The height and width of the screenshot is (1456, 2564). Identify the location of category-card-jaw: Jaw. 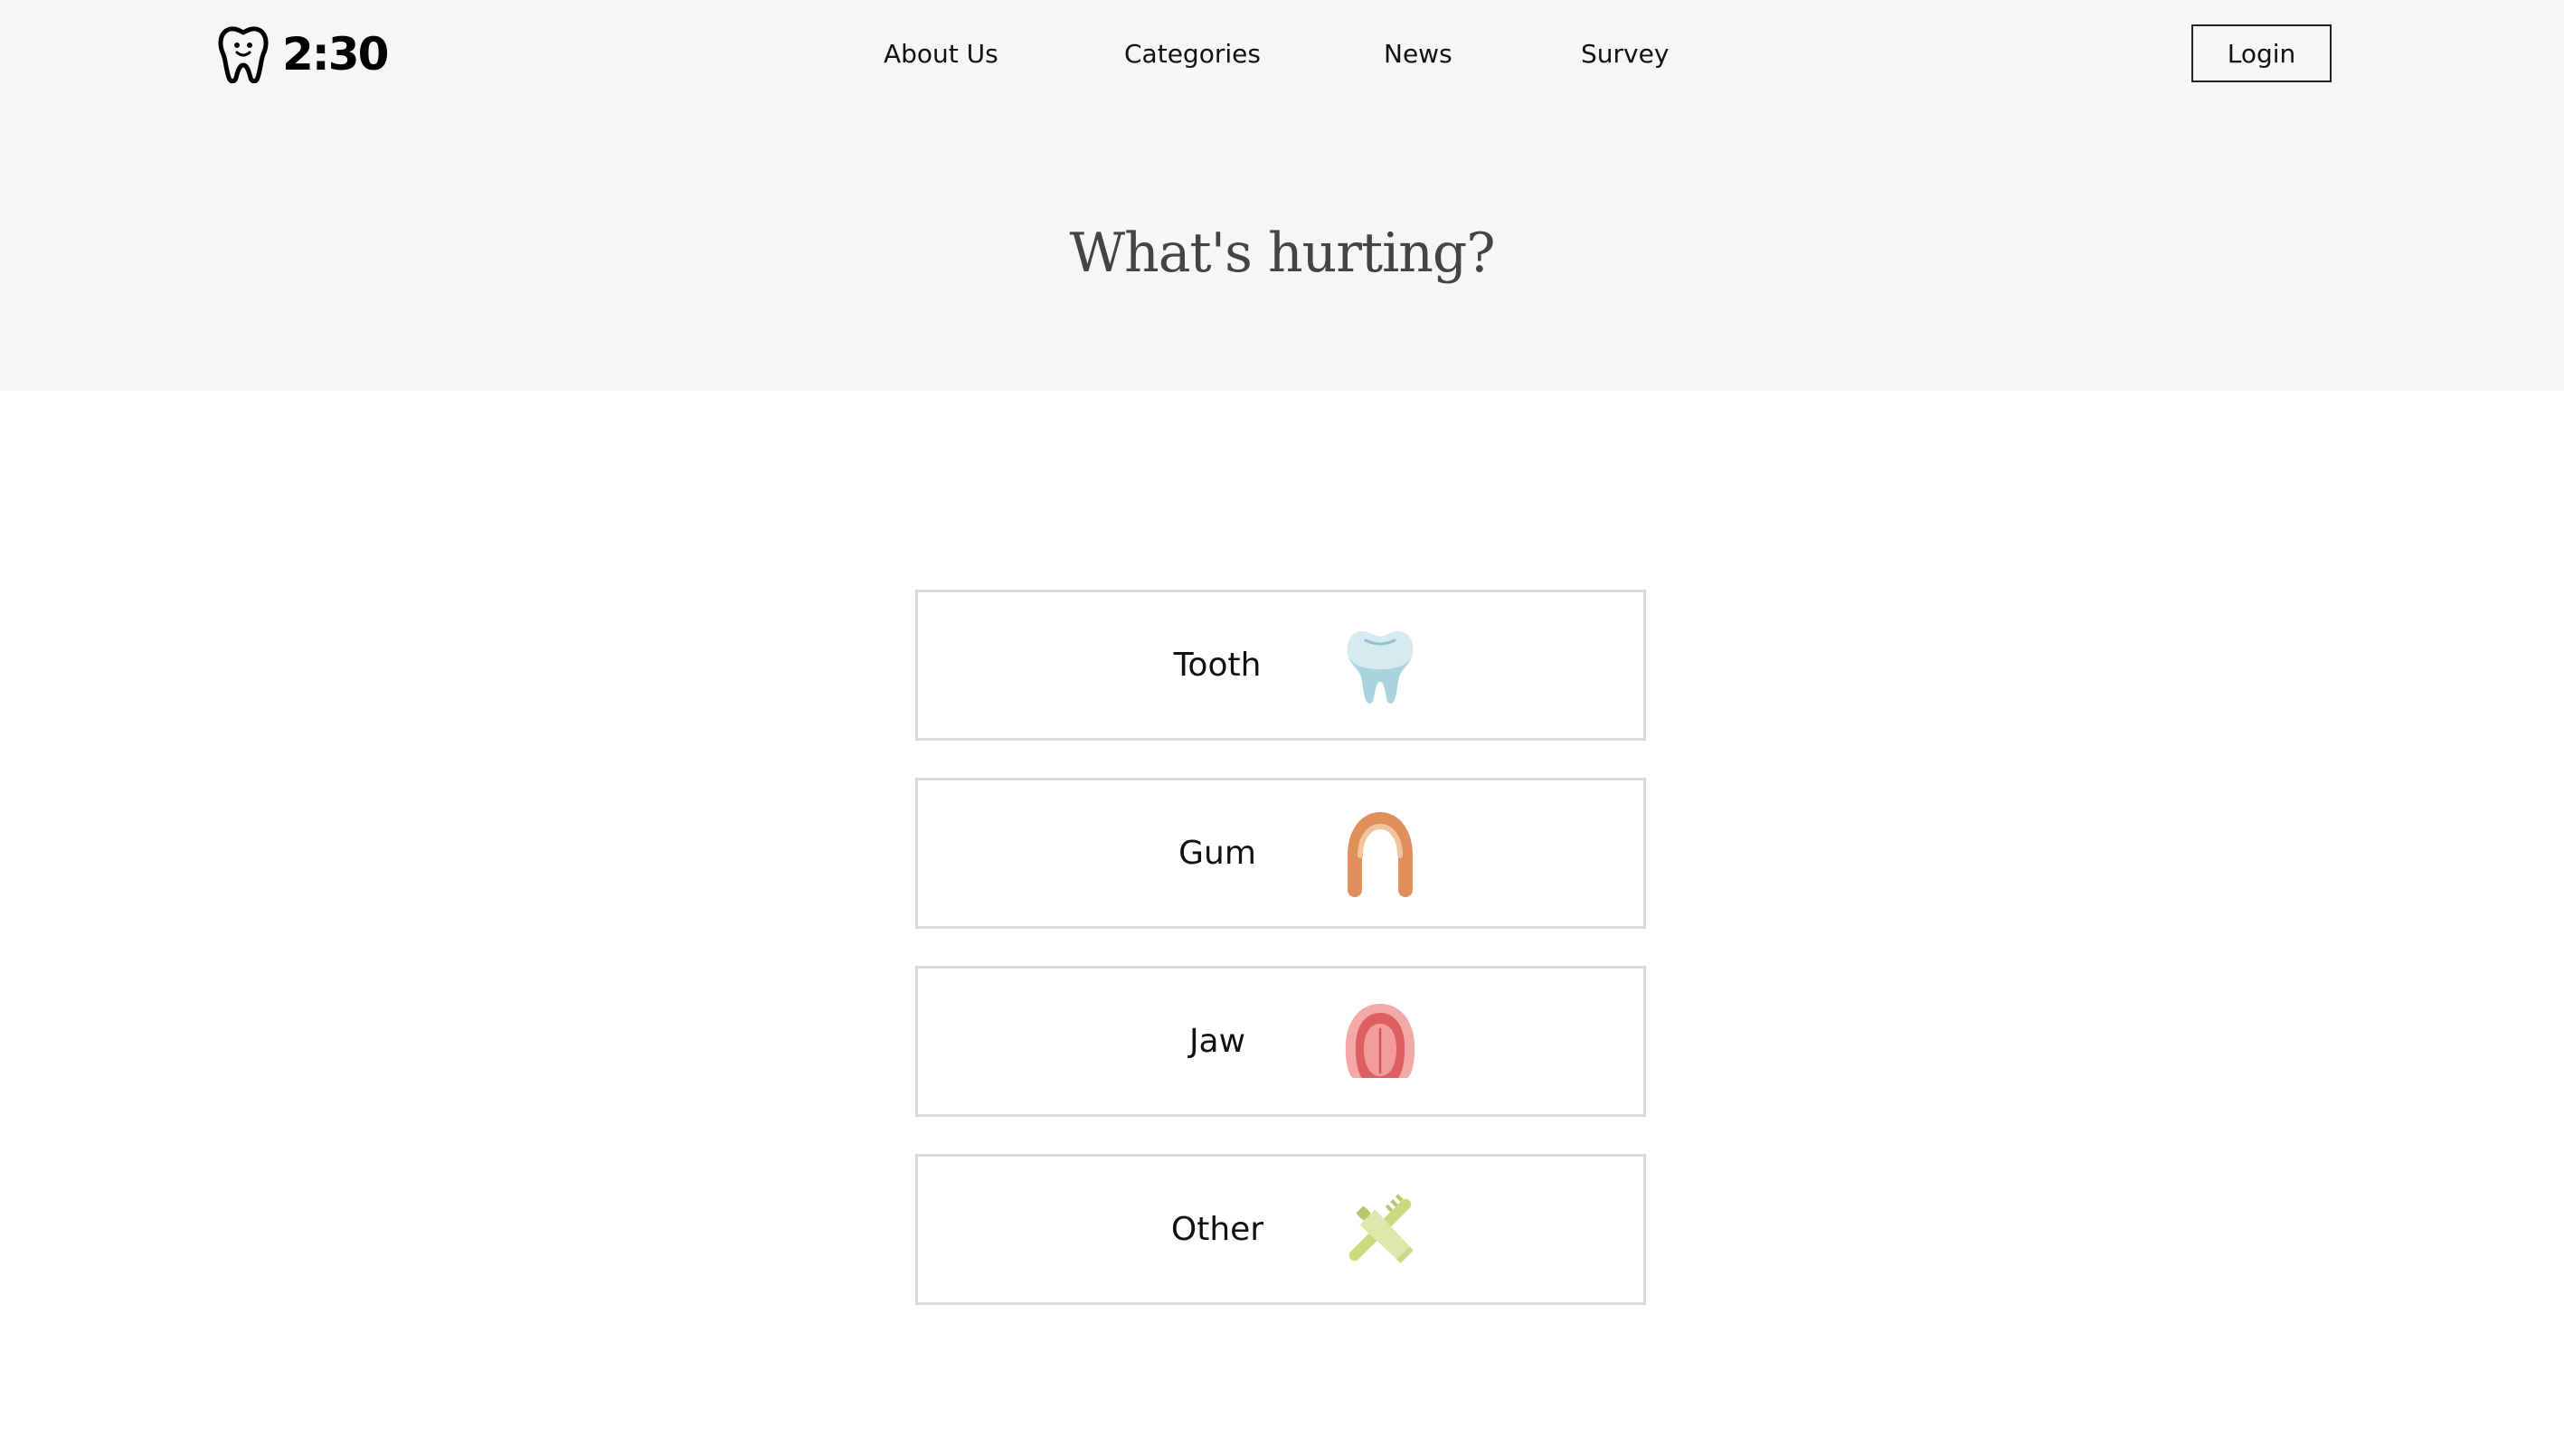
(1281, 1041).